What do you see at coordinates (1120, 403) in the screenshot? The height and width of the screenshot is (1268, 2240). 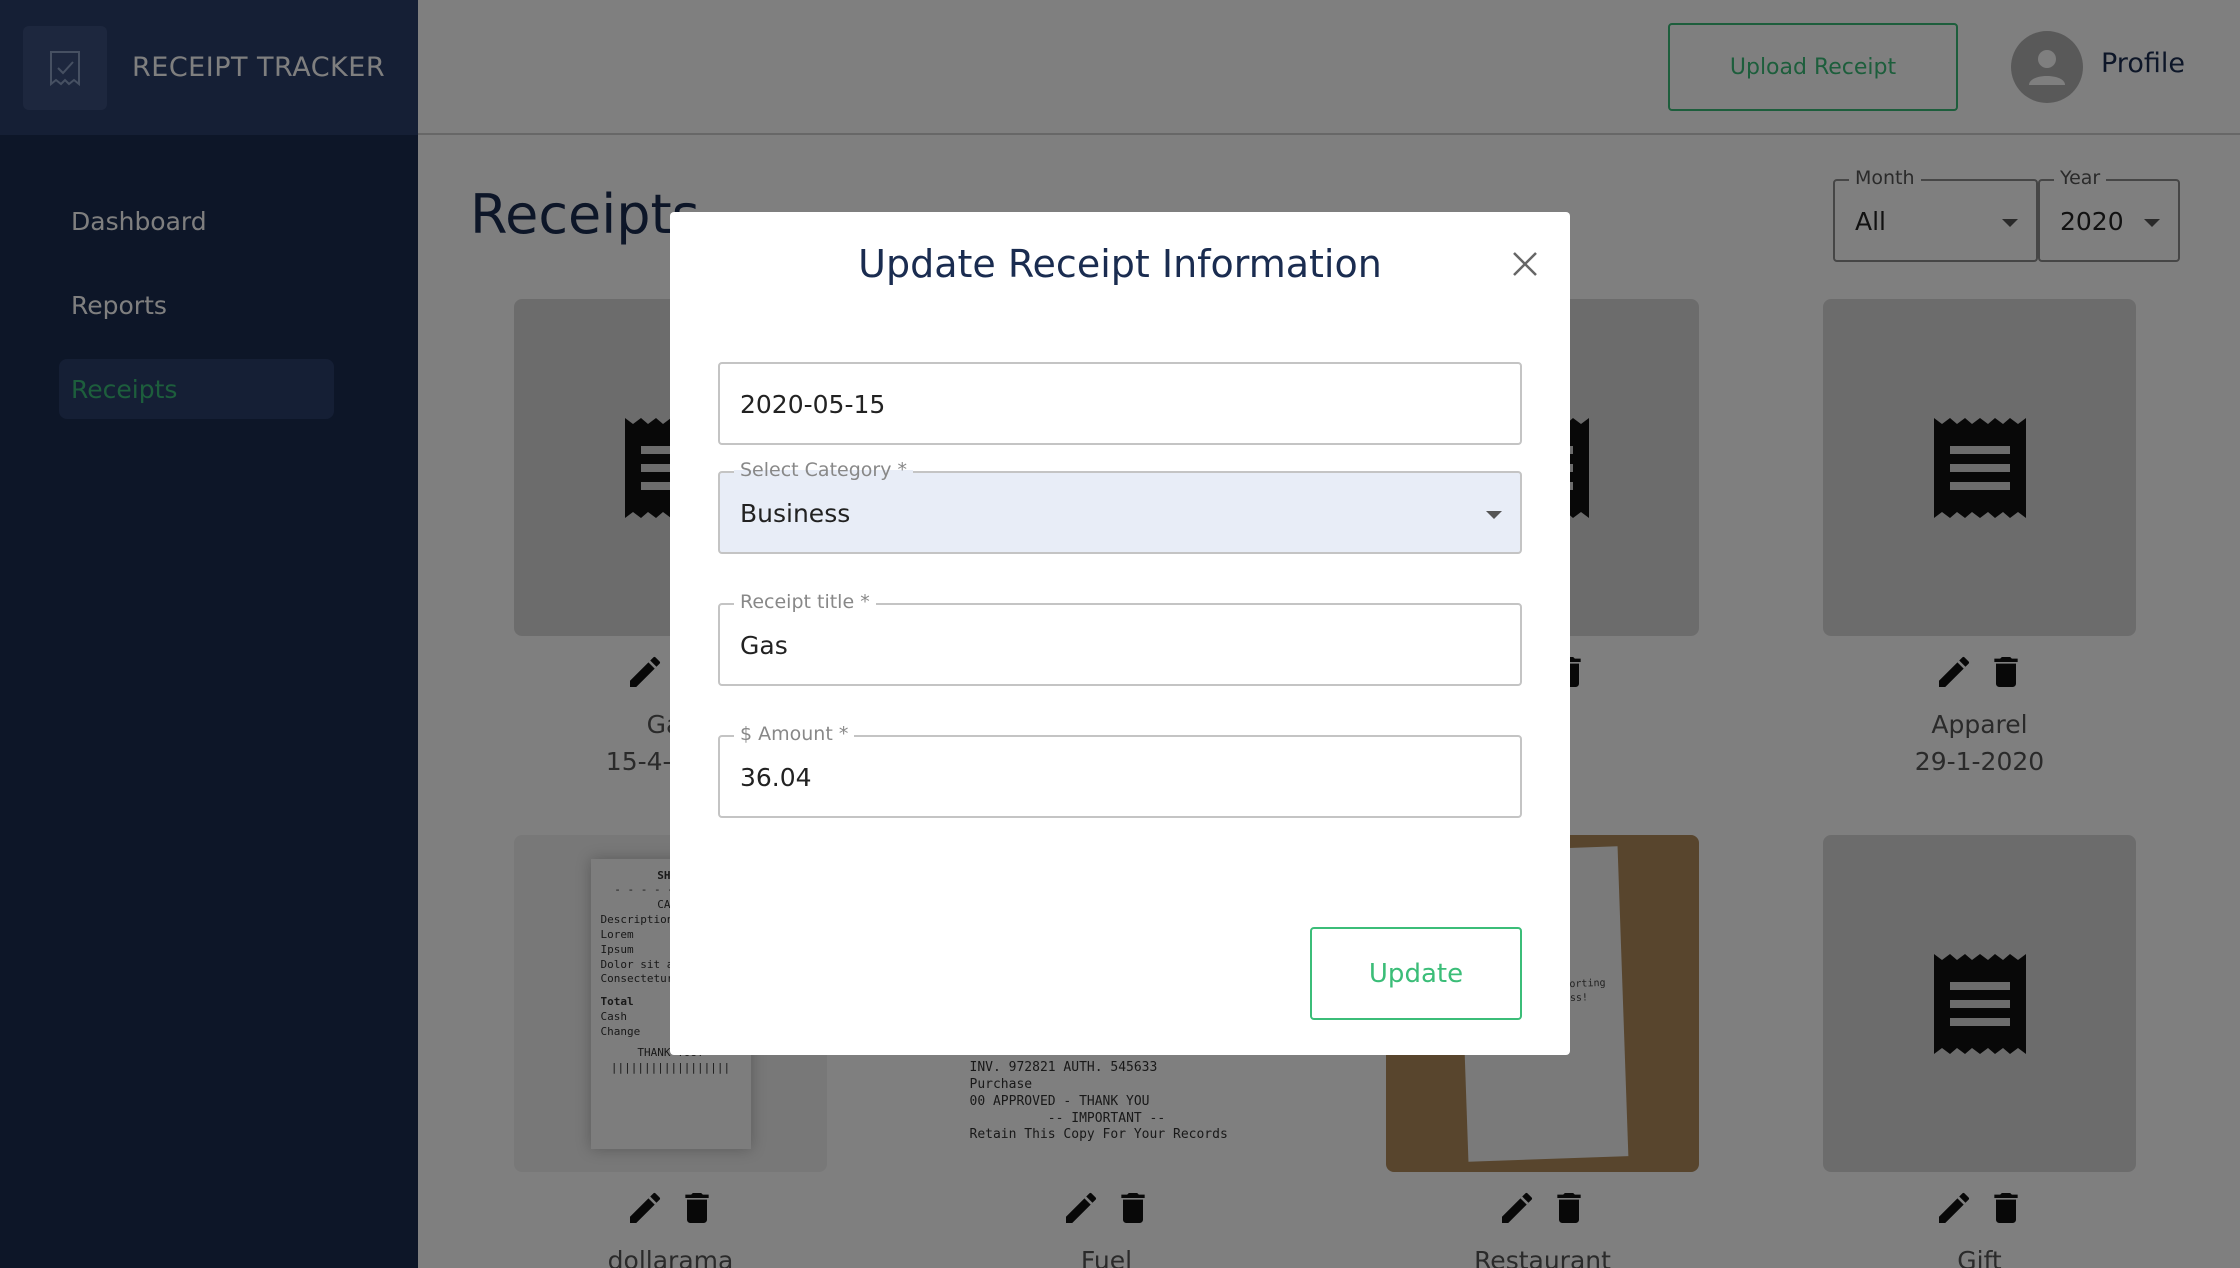 I see `date-field: 2020-05-15` at bounding box center [1120, 403].